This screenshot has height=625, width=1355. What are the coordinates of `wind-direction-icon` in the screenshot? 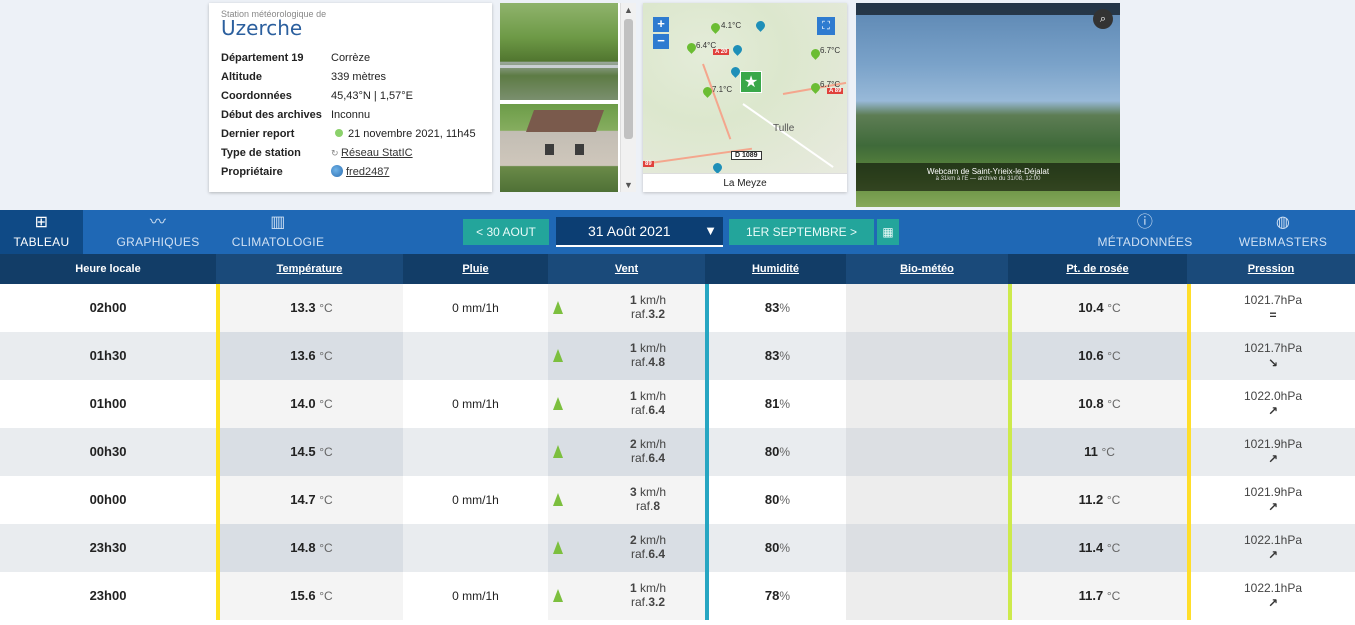 It's located at (558, 595).